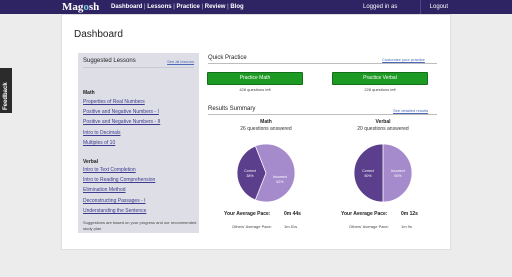  Describe the element at coordinates (126, 7) in the screenshot. I see `nav-dashboard: Dashboard` at that location.